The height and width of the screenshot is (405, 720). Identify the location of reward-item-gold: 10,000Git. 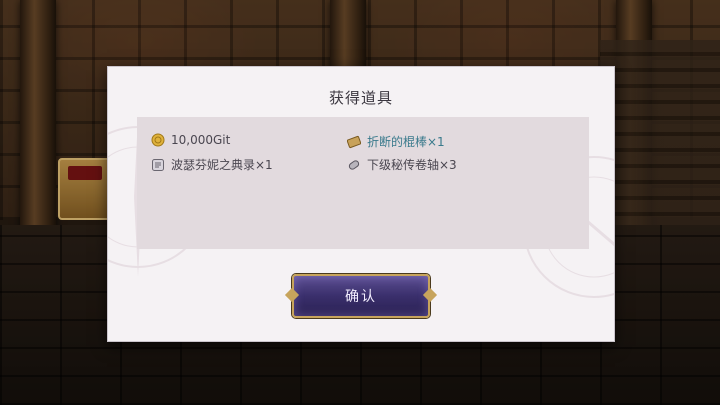
(190, 140).